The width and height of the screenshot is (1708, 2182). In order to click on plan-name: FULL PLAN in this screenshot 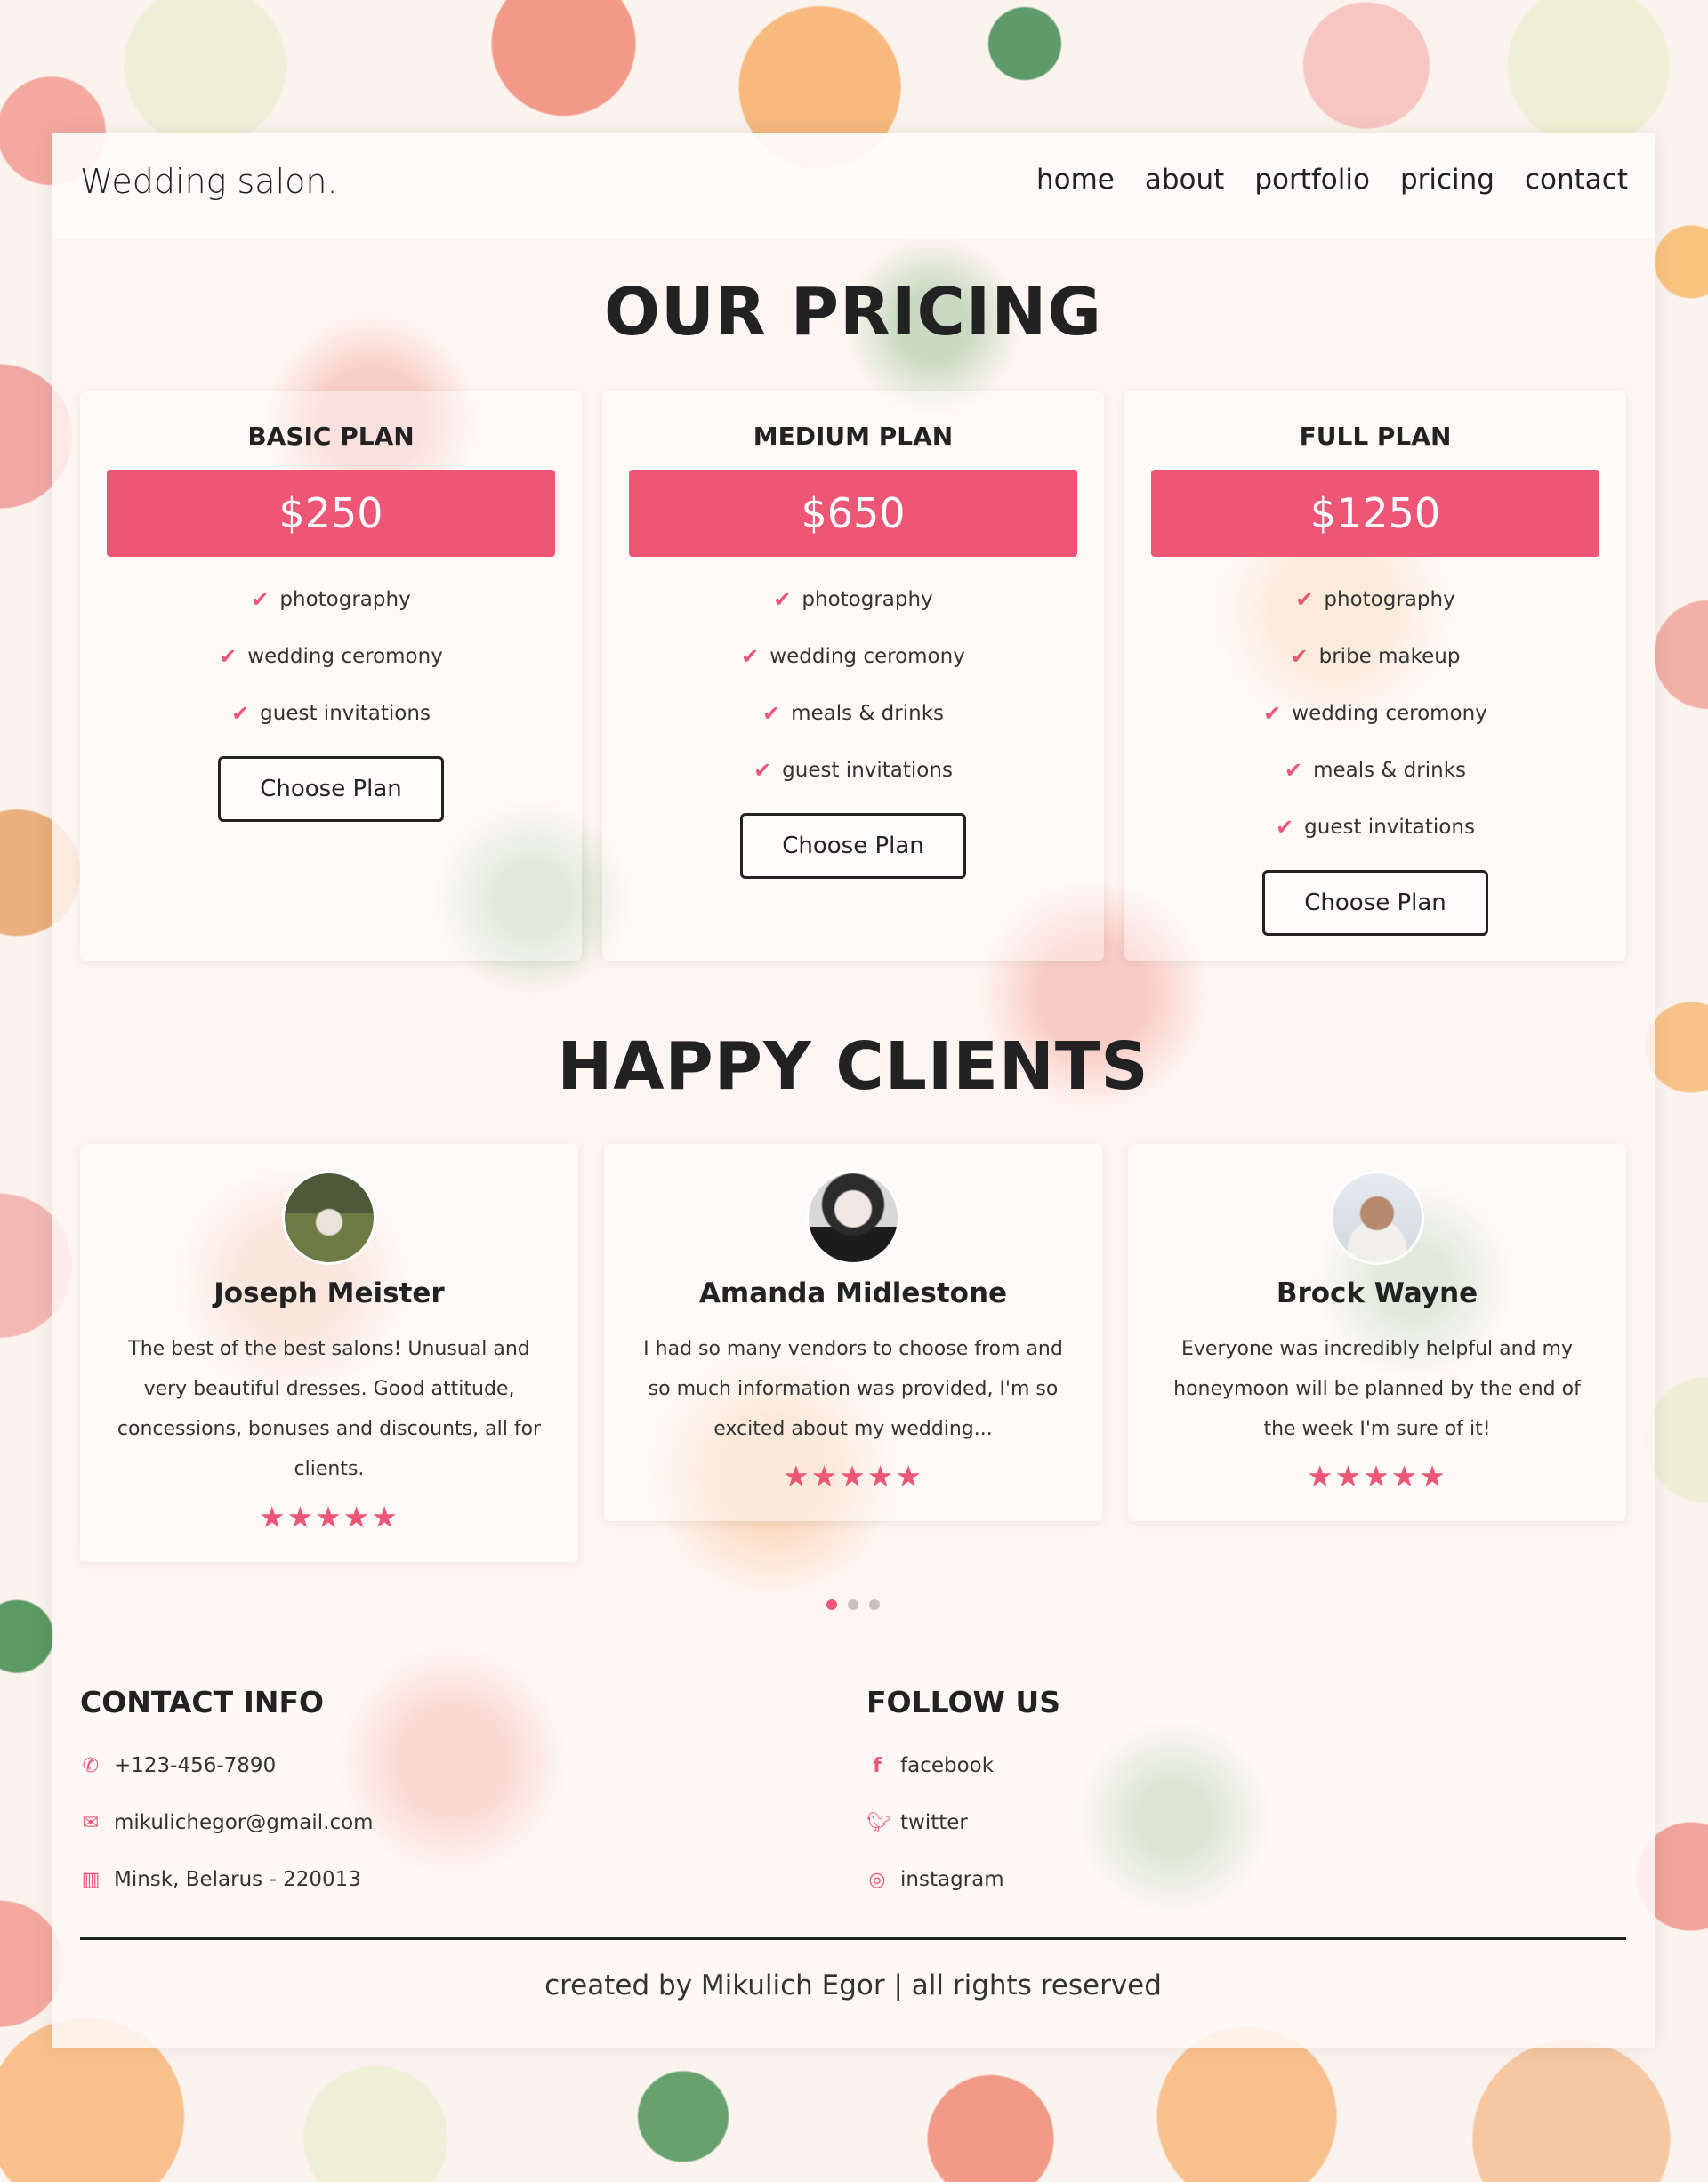, I will do `click(1375, 436)`.